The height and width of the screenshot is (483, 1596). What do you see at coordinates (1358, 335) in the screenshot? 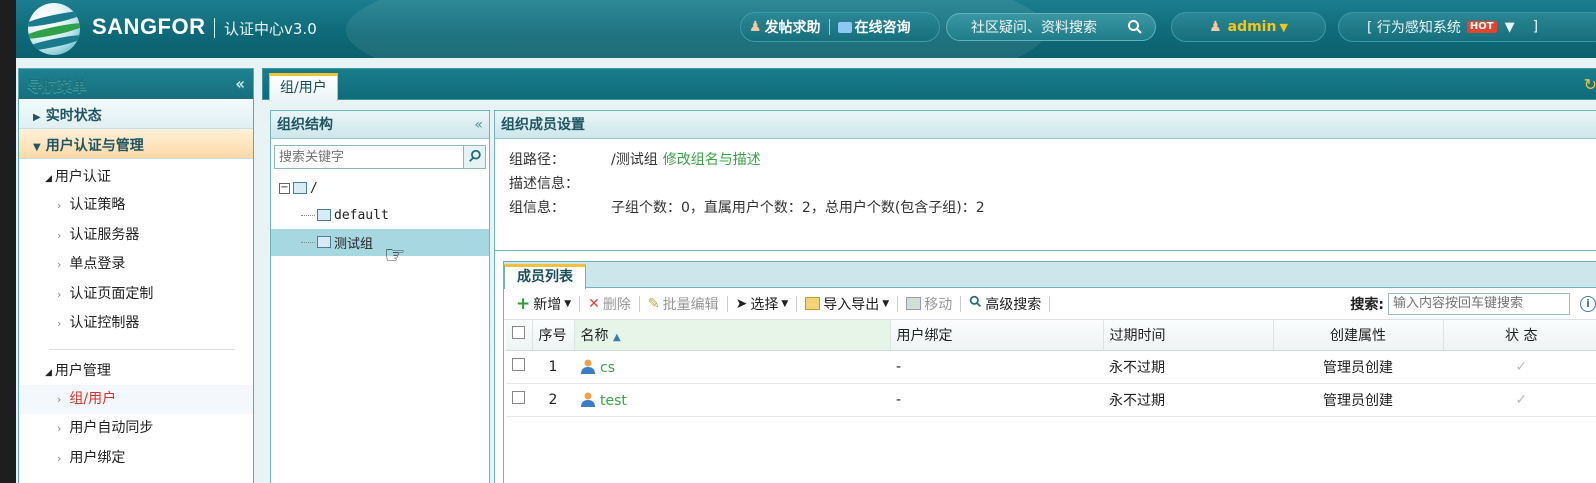
I see `column-header-created: 创建属性` at bounding box center [1358, 335].